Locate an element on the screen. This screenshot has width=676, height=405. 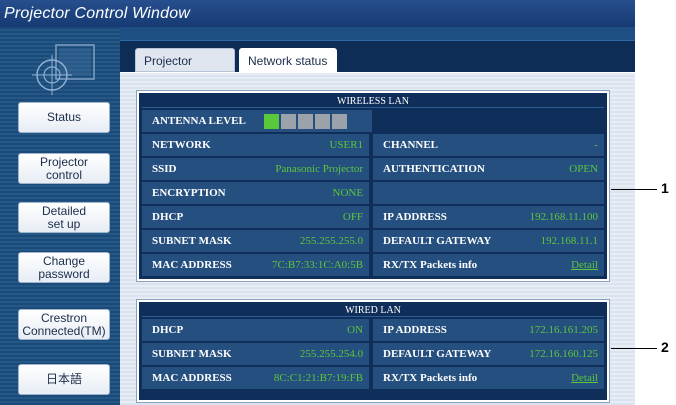
field-value: OPEN is located at coordinates (557, 169).